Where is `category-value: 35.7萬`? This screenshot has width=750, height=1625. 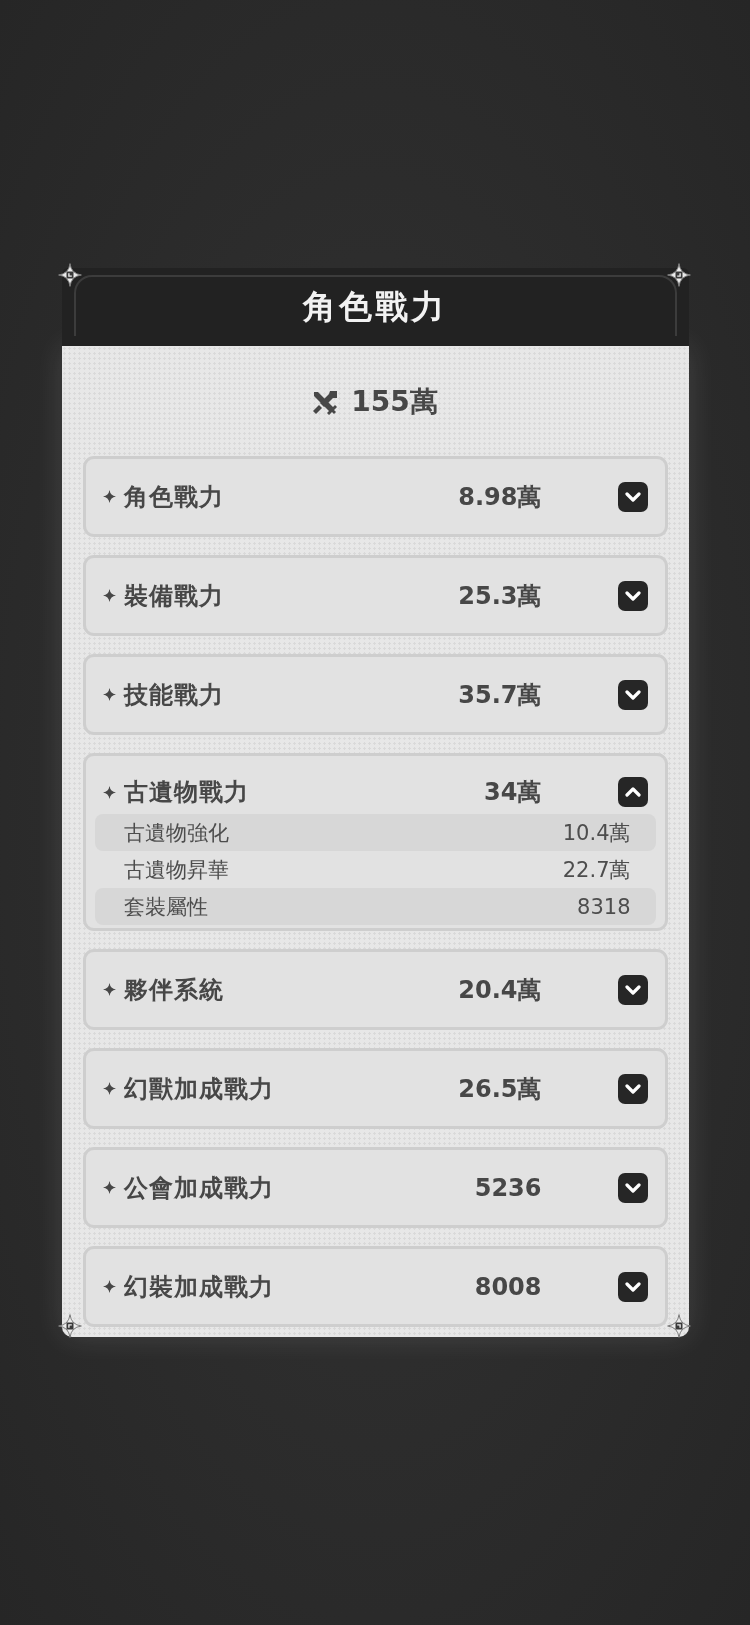 category-value: 35.7萬 is located at coordinates (500, 695).